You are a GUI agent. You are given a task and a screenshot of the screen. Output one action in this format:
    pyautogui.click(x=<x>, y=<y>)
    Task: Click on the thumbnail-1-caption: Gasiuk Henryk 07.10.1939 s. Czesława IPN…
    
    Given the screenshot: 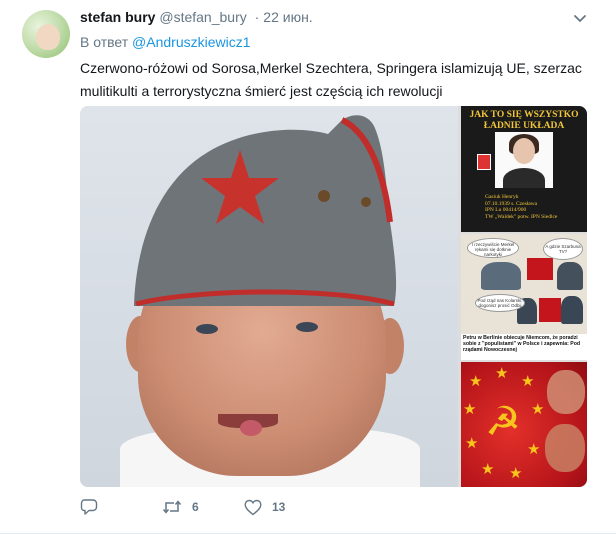 What is the action you would take?
    pyautogui.click(x=521, y=207)
    